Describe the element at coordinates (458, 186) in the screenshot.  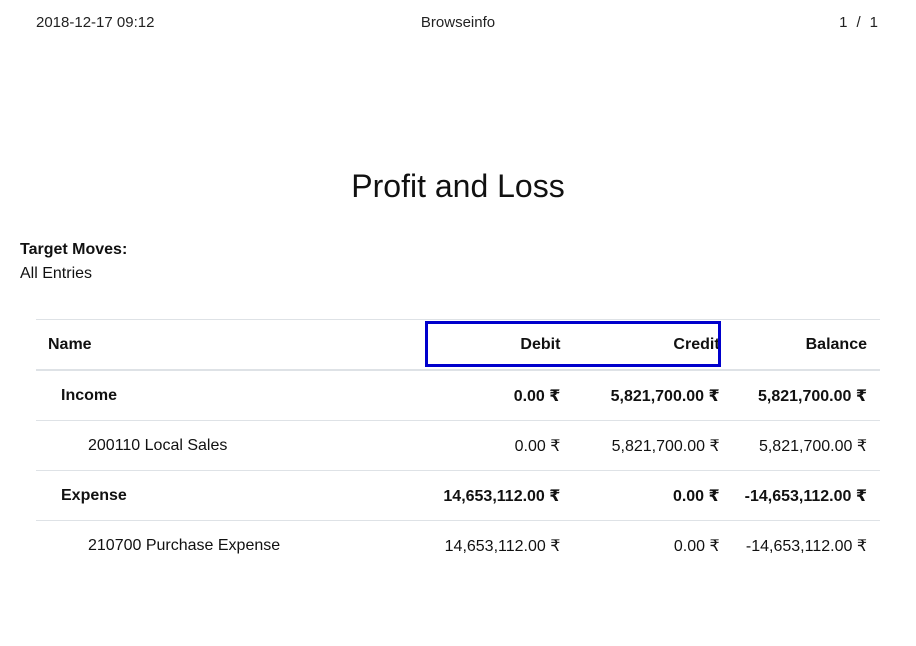
I see `page-title: Profit and Loss` at that location.